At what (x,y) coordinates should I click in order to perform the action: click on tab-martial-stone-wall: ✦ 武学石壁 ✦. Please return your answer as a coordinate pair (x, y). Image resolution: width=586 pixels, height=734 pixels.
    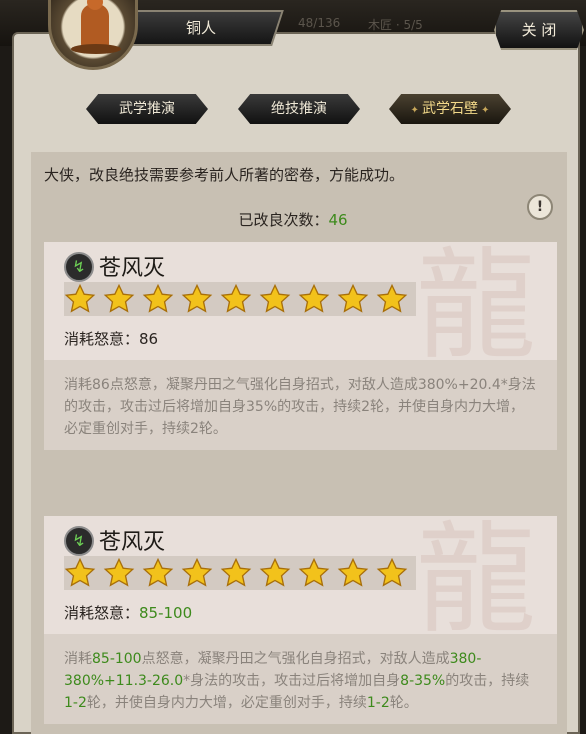
    Looking at the image, I should click on (450, 109).